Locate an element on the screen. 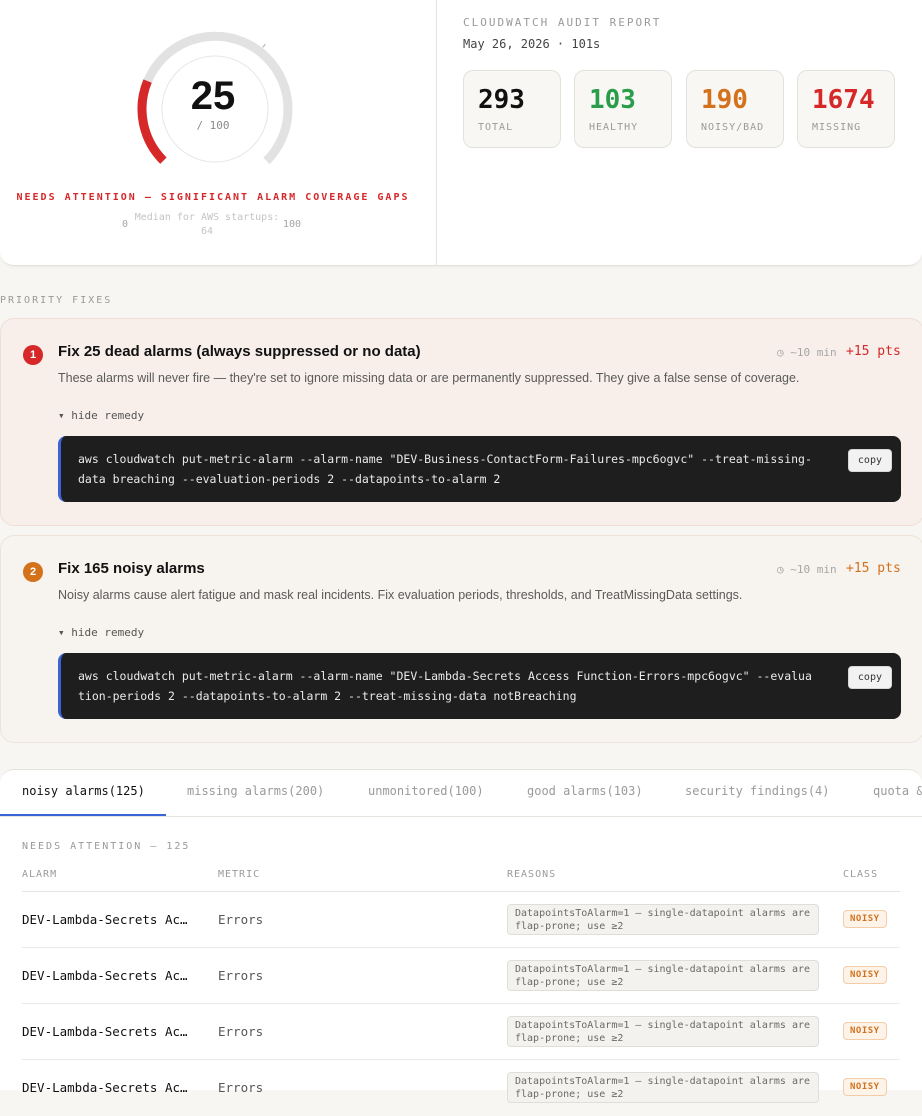  tab-security-findings: security findings(4) is located at coordinates (757, 791).